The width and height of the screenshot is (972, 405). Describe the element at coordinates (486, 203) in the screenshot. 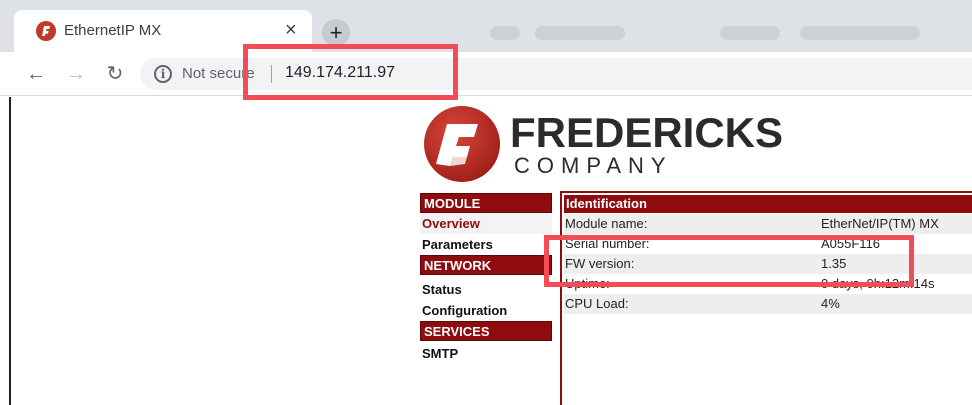

I see `sidebar-heading-module: MODULE` at that location.